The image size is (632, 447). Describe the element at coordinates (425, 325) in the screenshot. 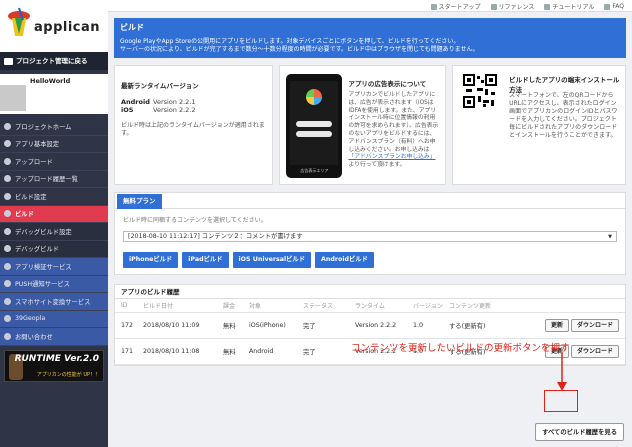

I see `cell-version: 1.0` at that location.